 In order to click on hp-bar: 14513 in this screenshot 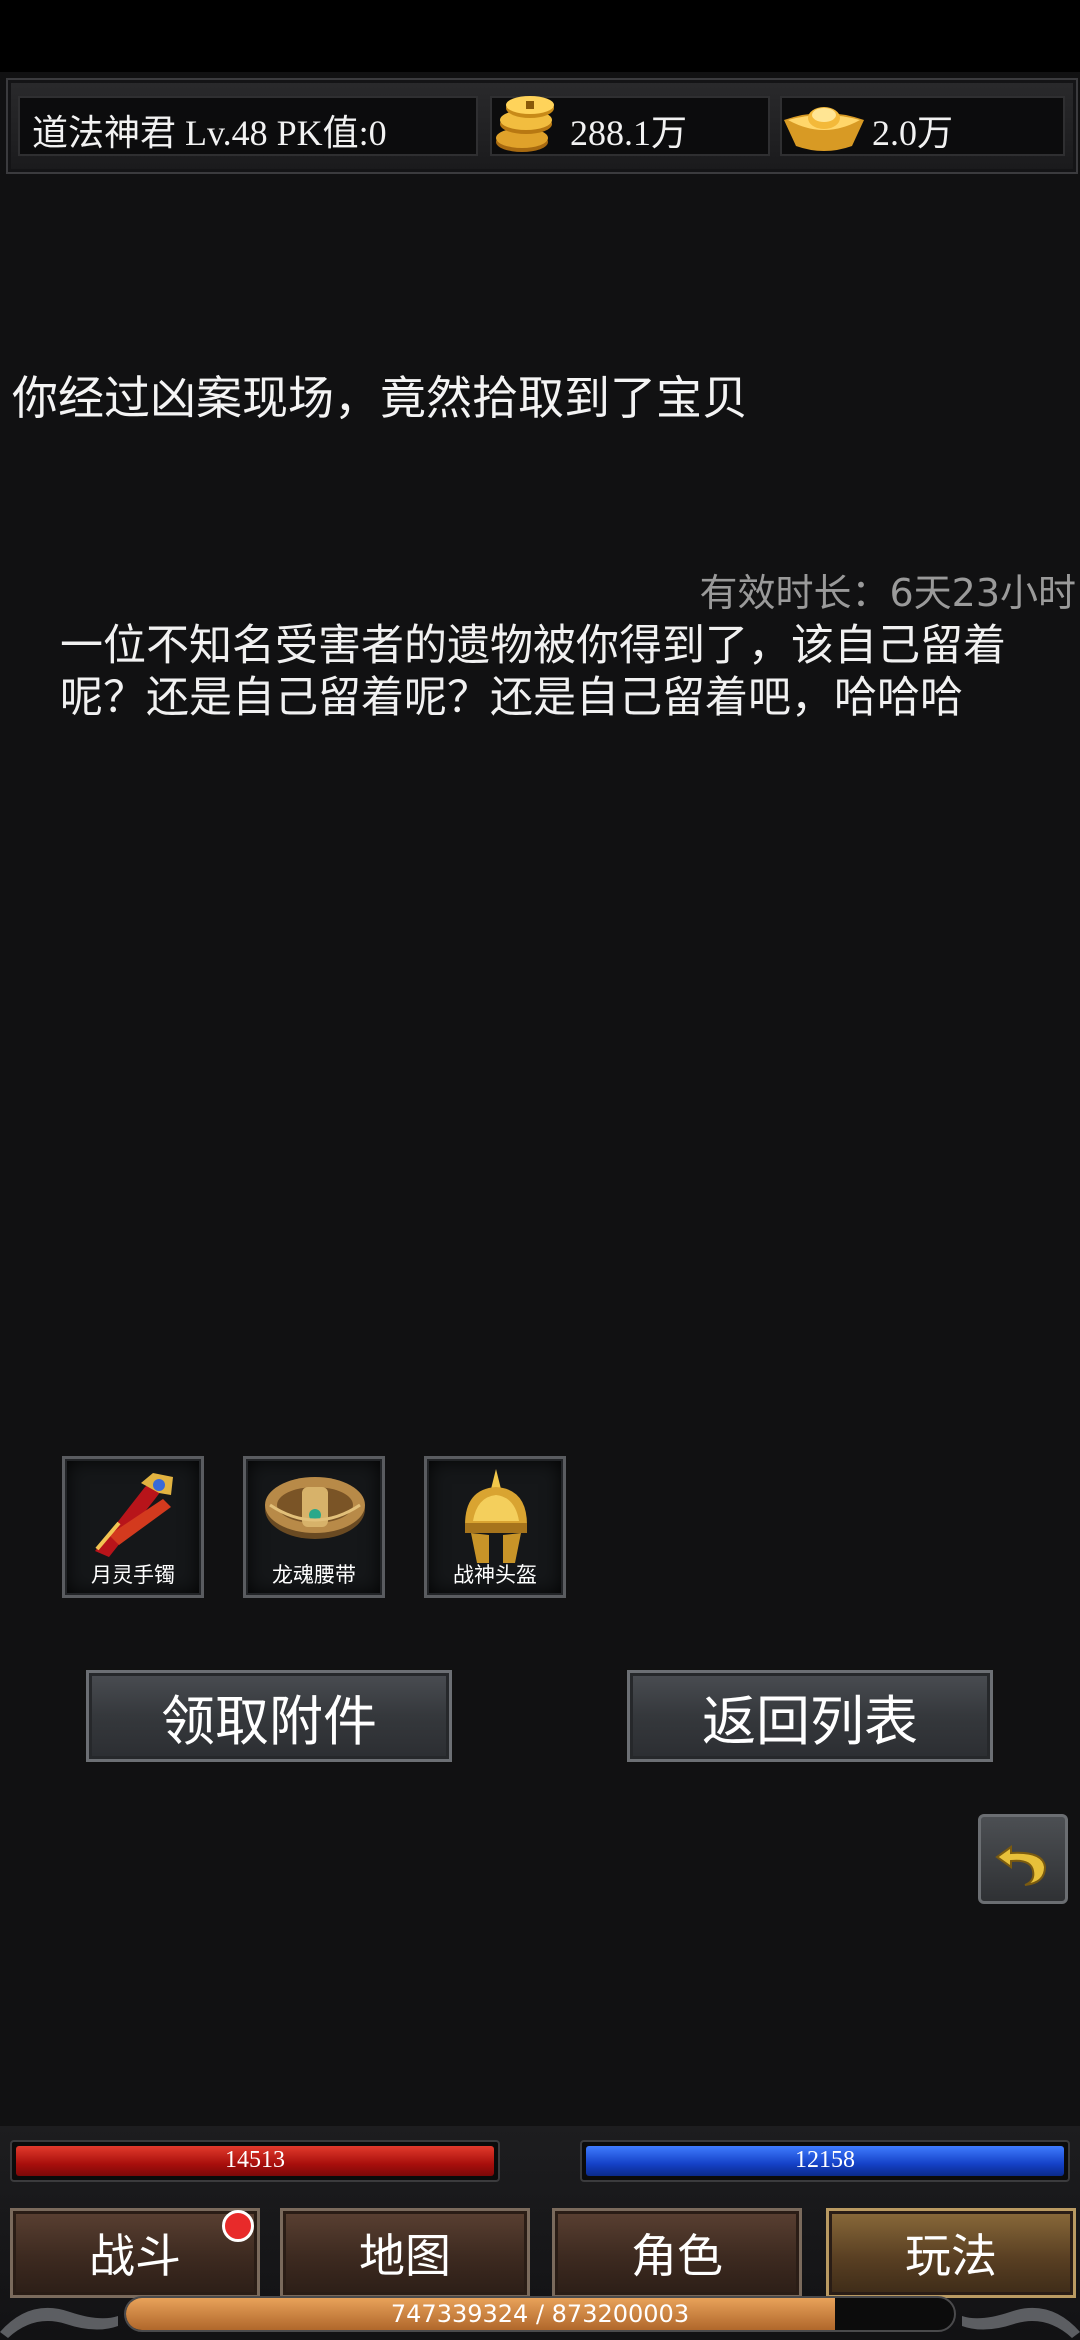, I will do `click(255, 2161)`.